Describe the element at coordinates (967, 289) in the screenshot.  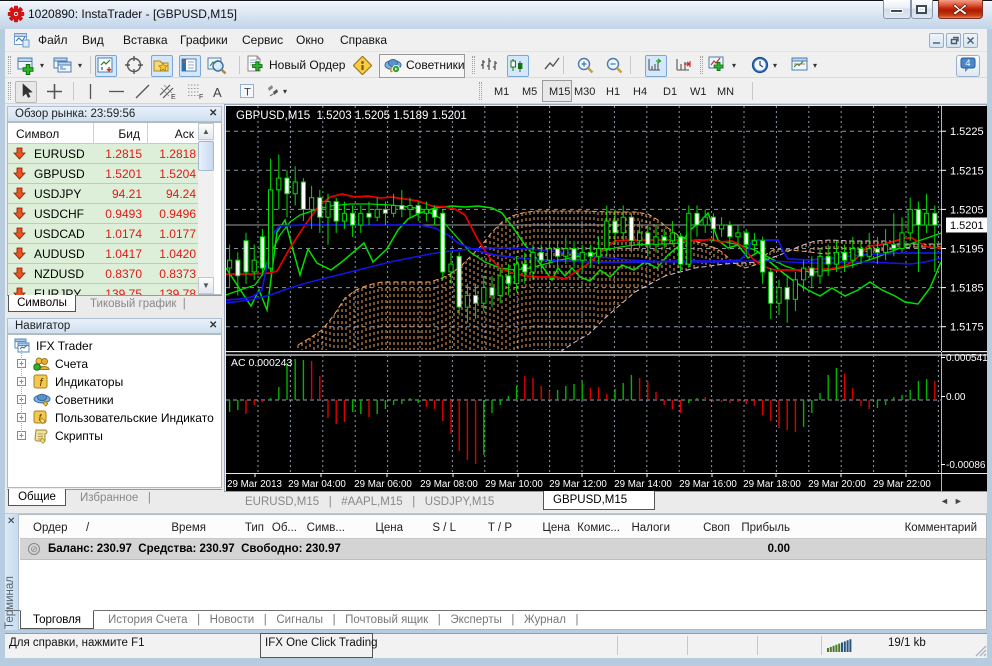
I see `svg-text: 1.5185` at that location.